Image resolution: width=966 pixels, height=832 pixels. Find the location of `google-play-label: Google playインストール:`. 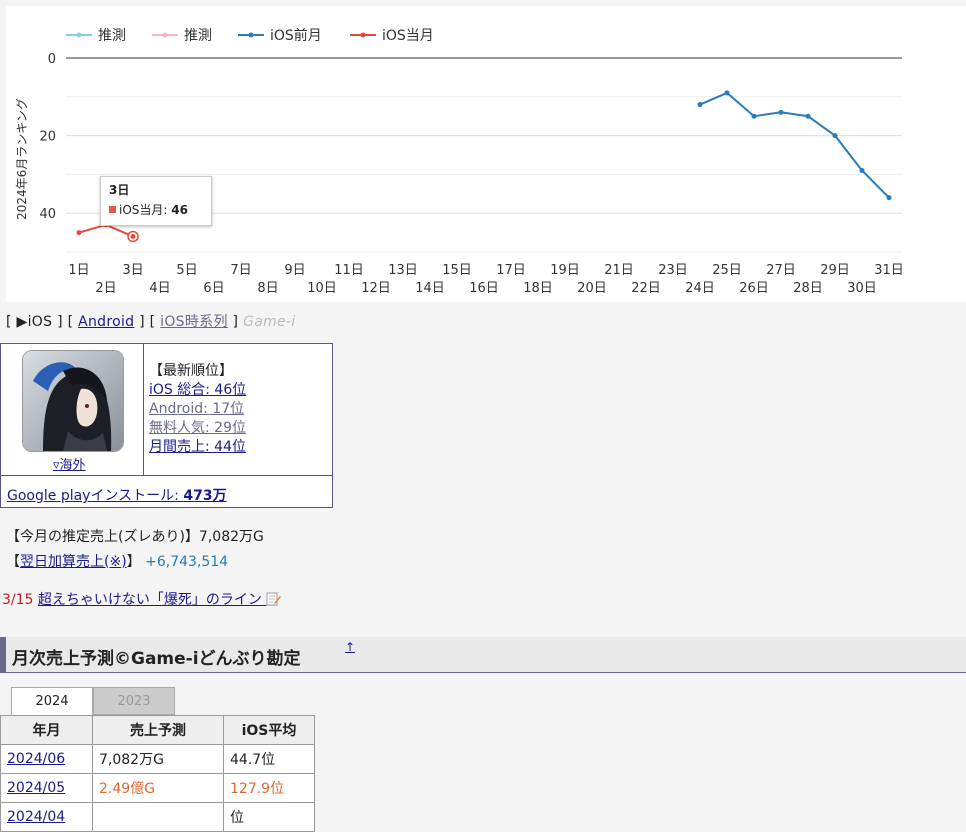

google-play-label: Google playインストール: is located at coordinates (95, 496).